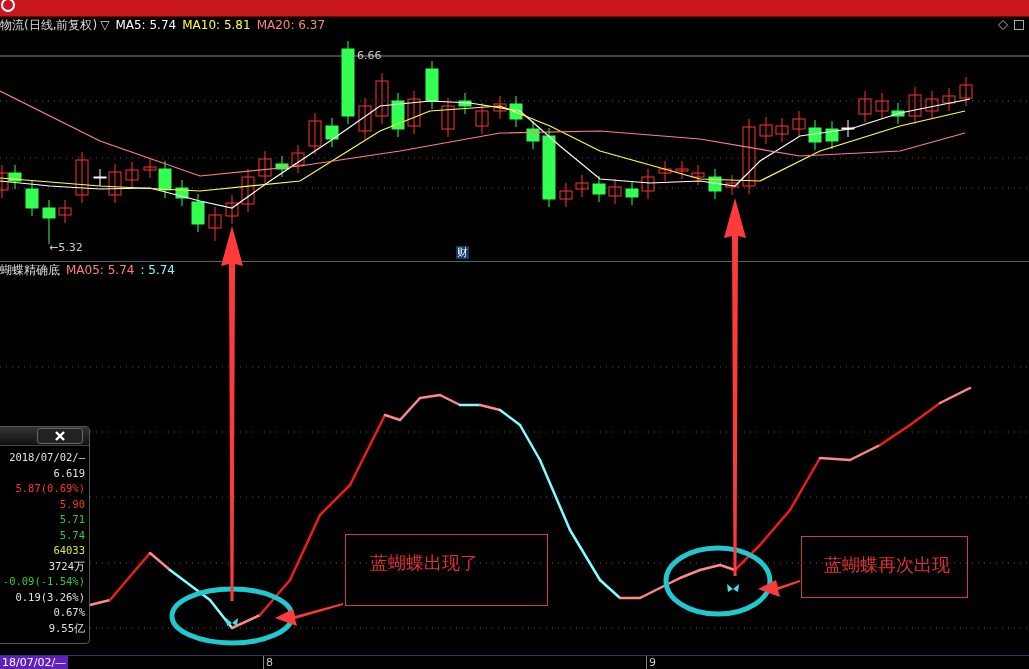  Describe the element at coordinates (146, 25) in the screenshot. I see `moving-average-label: MA5: 5.74` at that location.